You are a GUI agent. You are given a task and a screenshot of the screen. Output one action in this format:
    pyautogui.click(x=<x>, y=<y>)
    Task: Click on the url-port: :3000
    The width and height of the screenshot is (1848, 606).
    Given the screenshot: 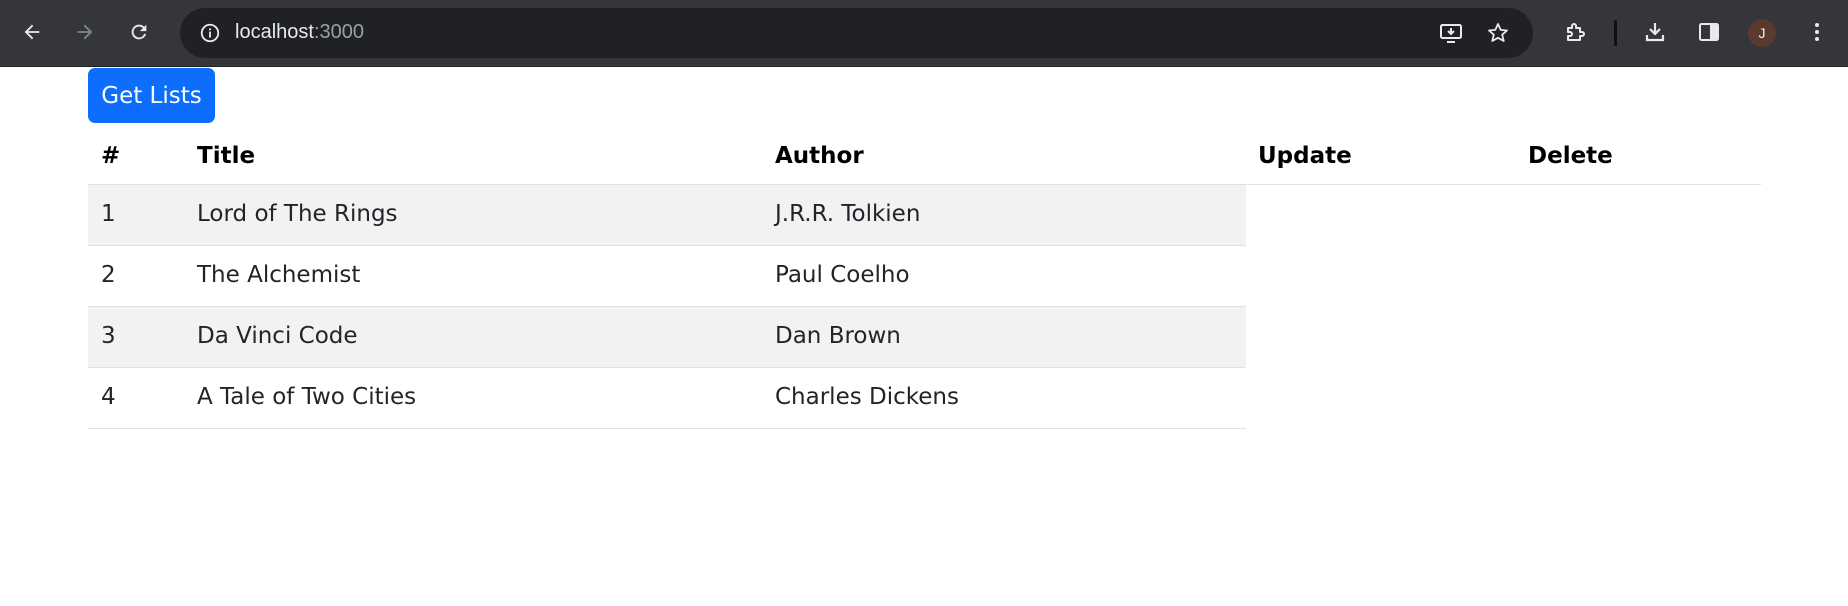 What is the action you would take?
    pyautogui.click(x=338, y=32)
    